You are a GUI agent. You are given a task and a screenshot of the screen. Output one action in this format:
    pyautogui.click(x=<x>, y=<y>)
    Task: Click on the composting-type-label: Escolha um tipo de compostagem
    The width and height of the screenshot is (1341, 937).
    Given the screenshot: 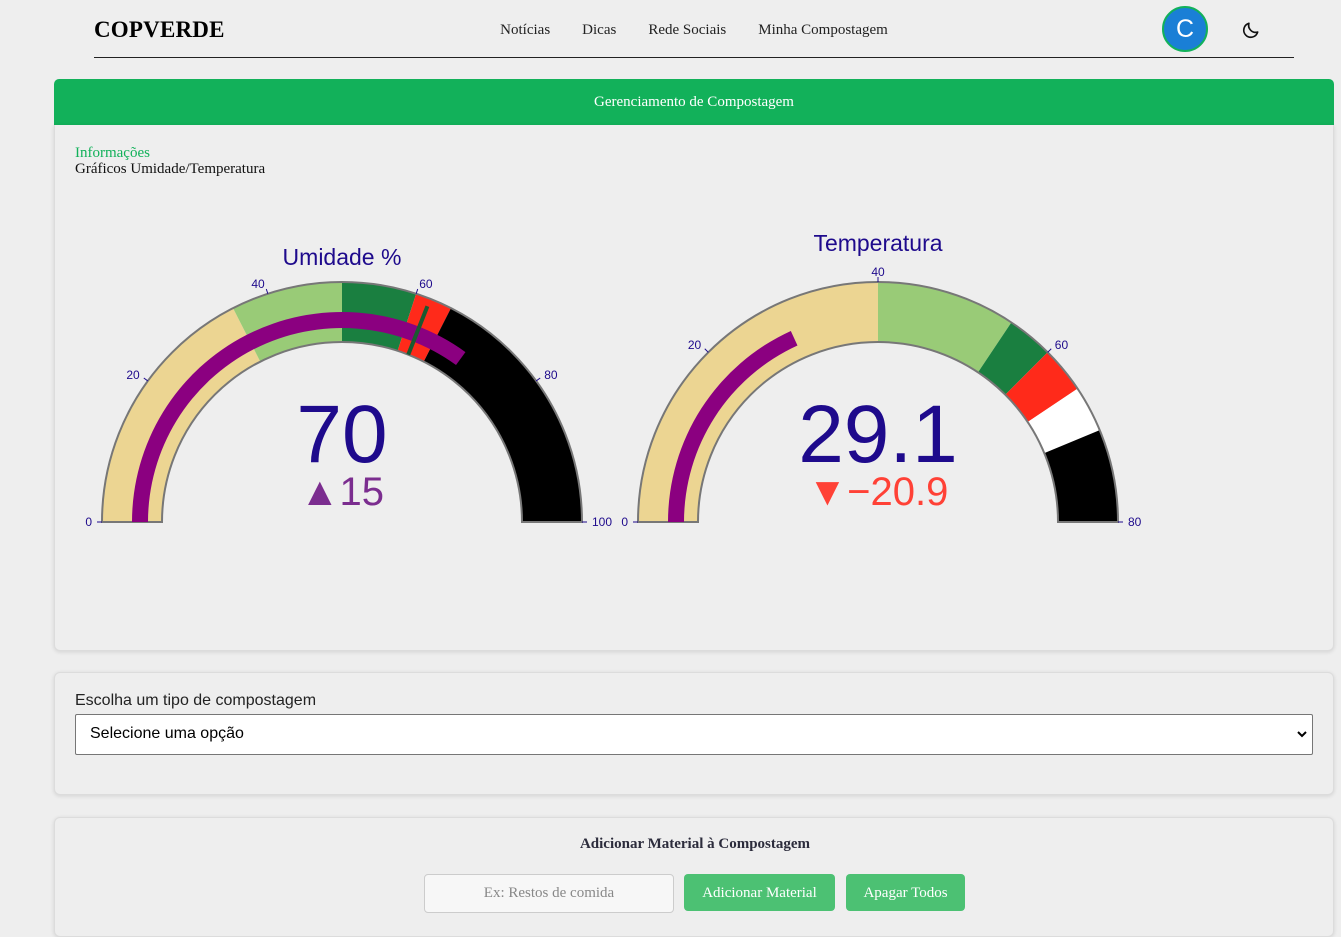 What is the action you would take?
    pyautogui.click(x=196, y=700)
    